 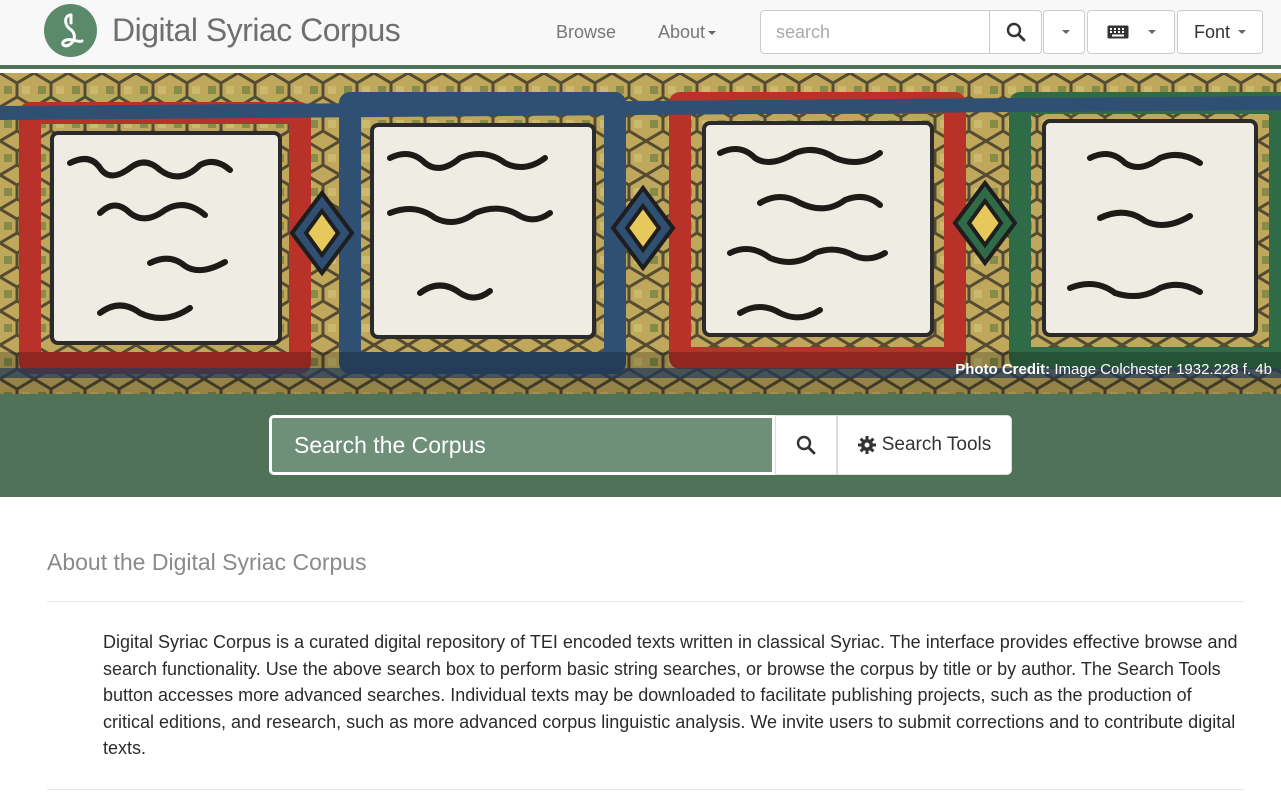 I want to click on about-heading: About the Digital Syriac Corpus, so click(x=207, y=562).